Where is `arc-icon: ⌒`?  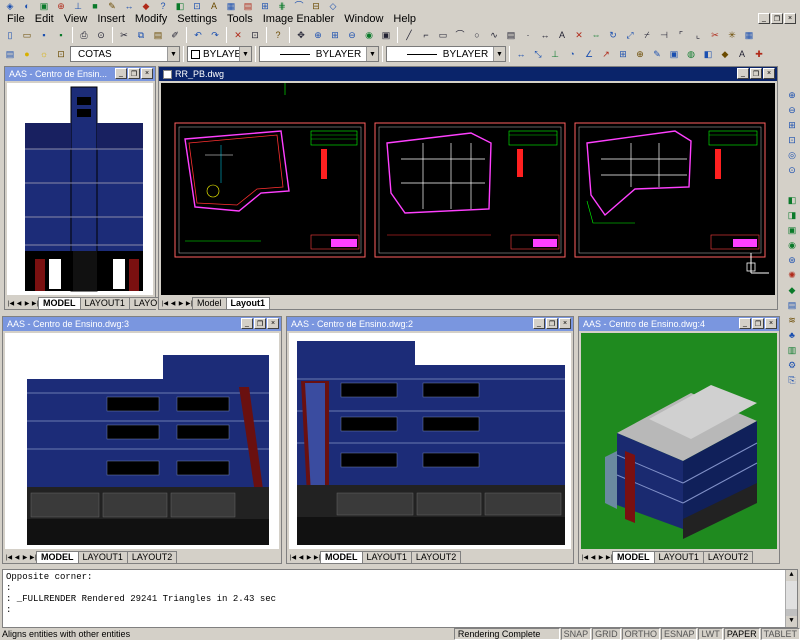
arc-icon: ⌒ is located at coordinates (299, 7).